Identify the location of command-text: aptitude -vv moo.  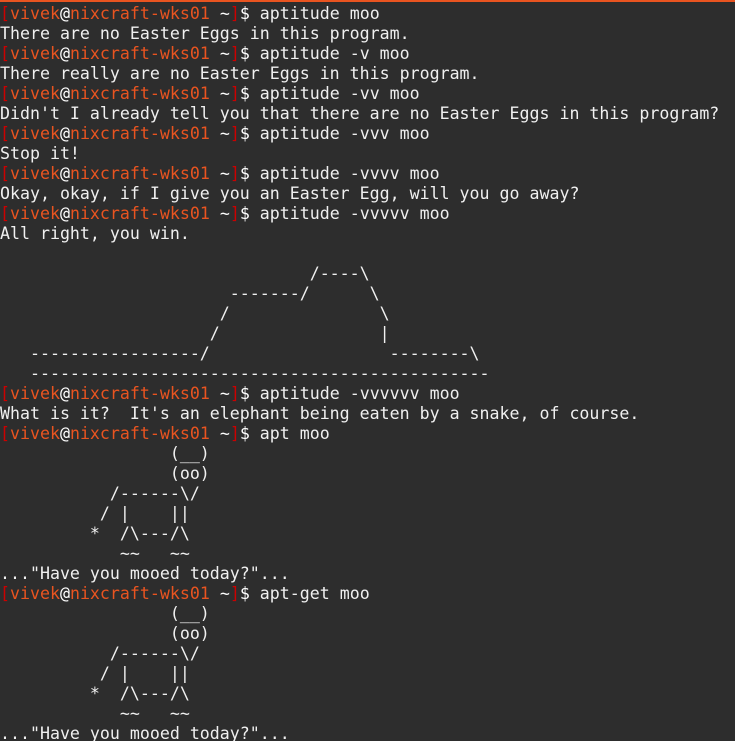
(339, 93).